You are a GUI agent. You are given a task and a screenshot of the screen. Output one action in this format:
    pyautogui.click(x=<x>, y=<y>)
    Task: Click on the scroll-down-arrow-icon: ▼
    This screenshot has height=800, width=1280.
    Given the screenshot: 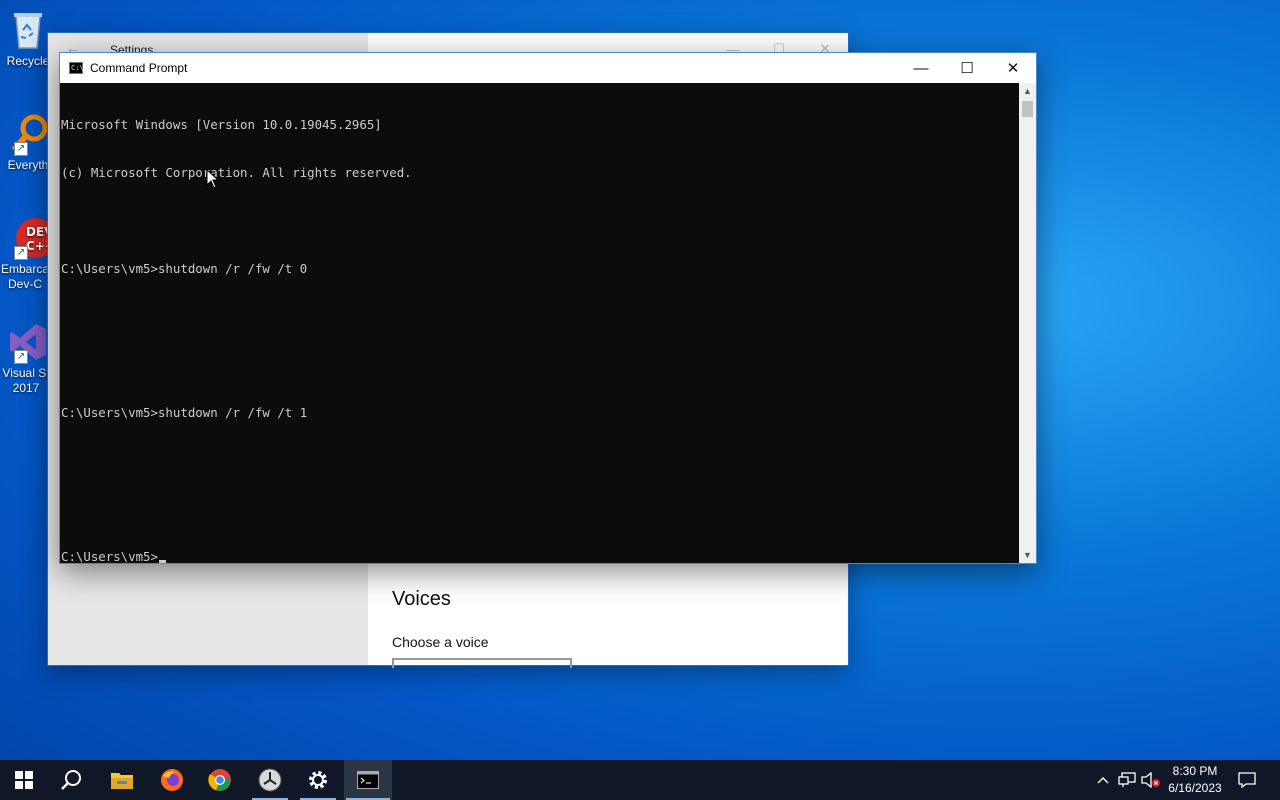 What is the action you would take?
    pyautogui.click(x=1027, y=555)
    